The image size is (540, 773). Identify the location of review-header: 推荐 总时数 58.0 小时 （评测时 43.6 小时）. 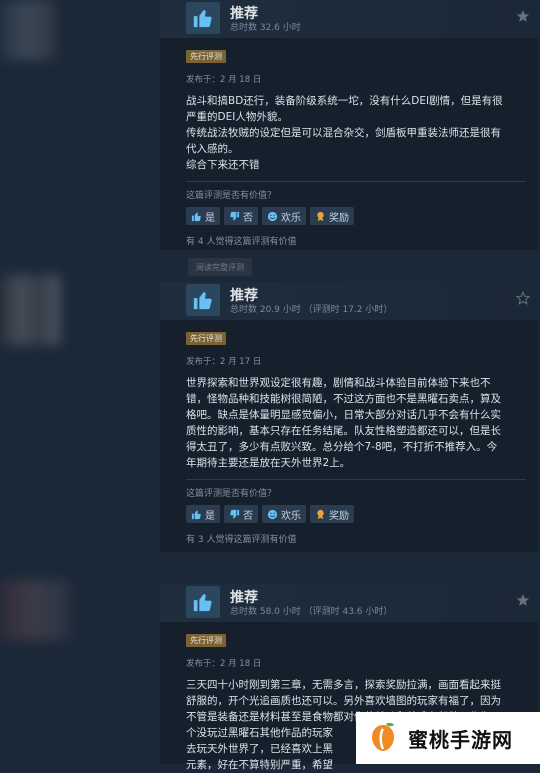
(349, 603).